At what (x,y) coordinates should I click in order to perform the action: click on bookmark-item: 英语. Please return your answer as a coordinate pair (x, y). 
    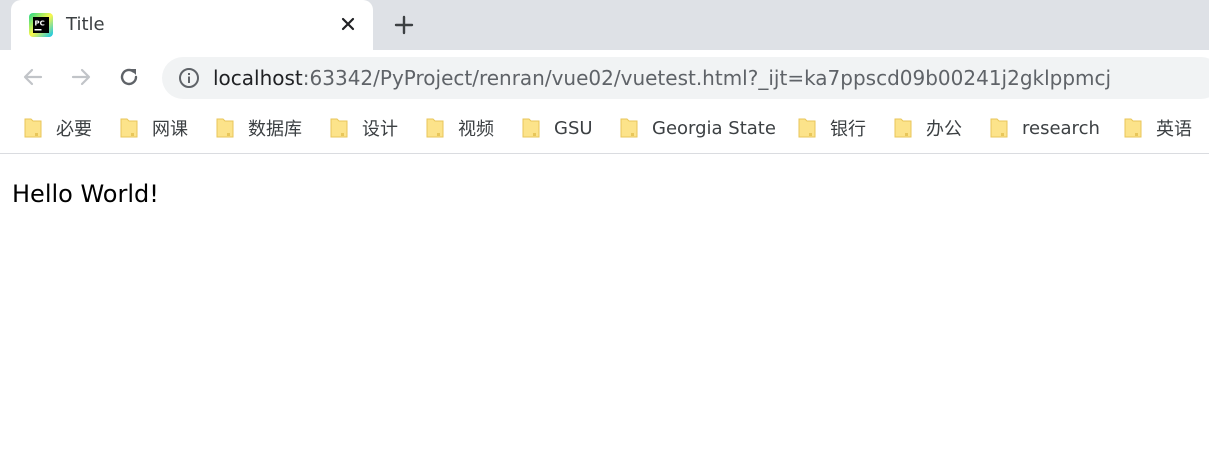
    Looking at the image, I should click on (1158, 128).